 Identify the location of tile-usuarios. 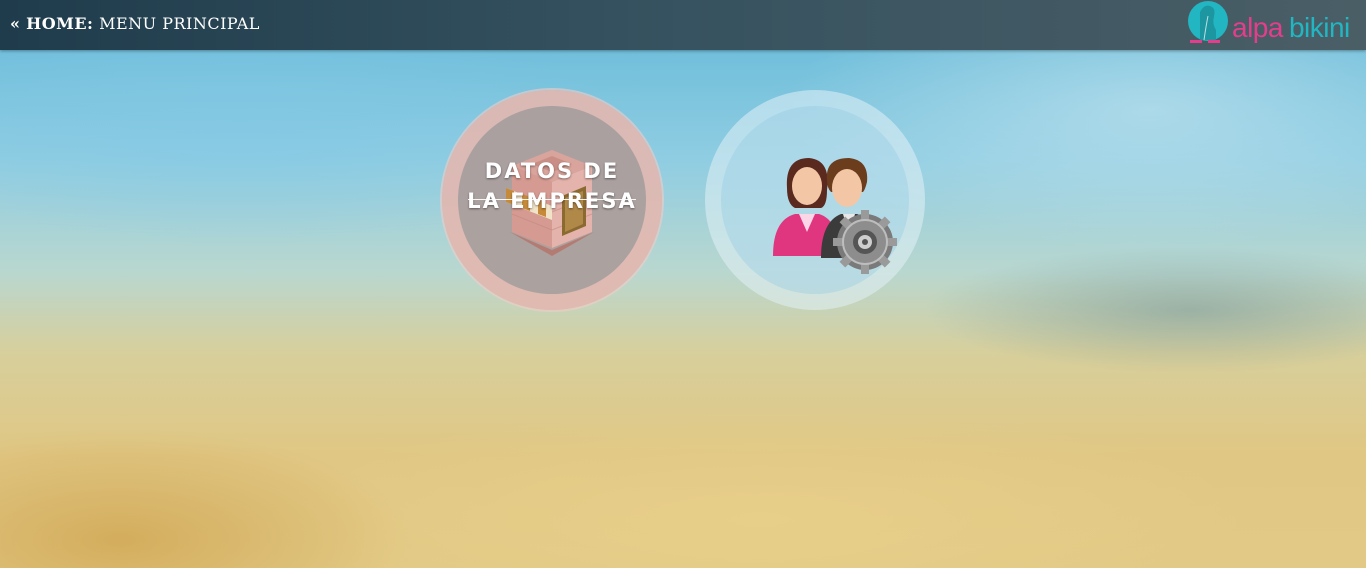
(815, 200).